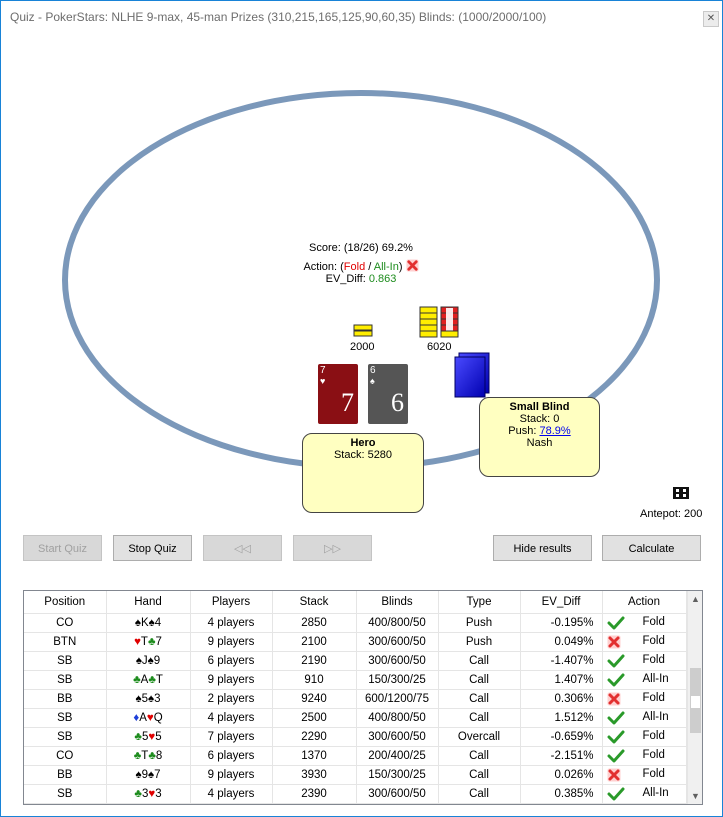  Describe the element at coordinates (439, 322) in the screenshot. I see `chip-stack-large-icon` at that location.